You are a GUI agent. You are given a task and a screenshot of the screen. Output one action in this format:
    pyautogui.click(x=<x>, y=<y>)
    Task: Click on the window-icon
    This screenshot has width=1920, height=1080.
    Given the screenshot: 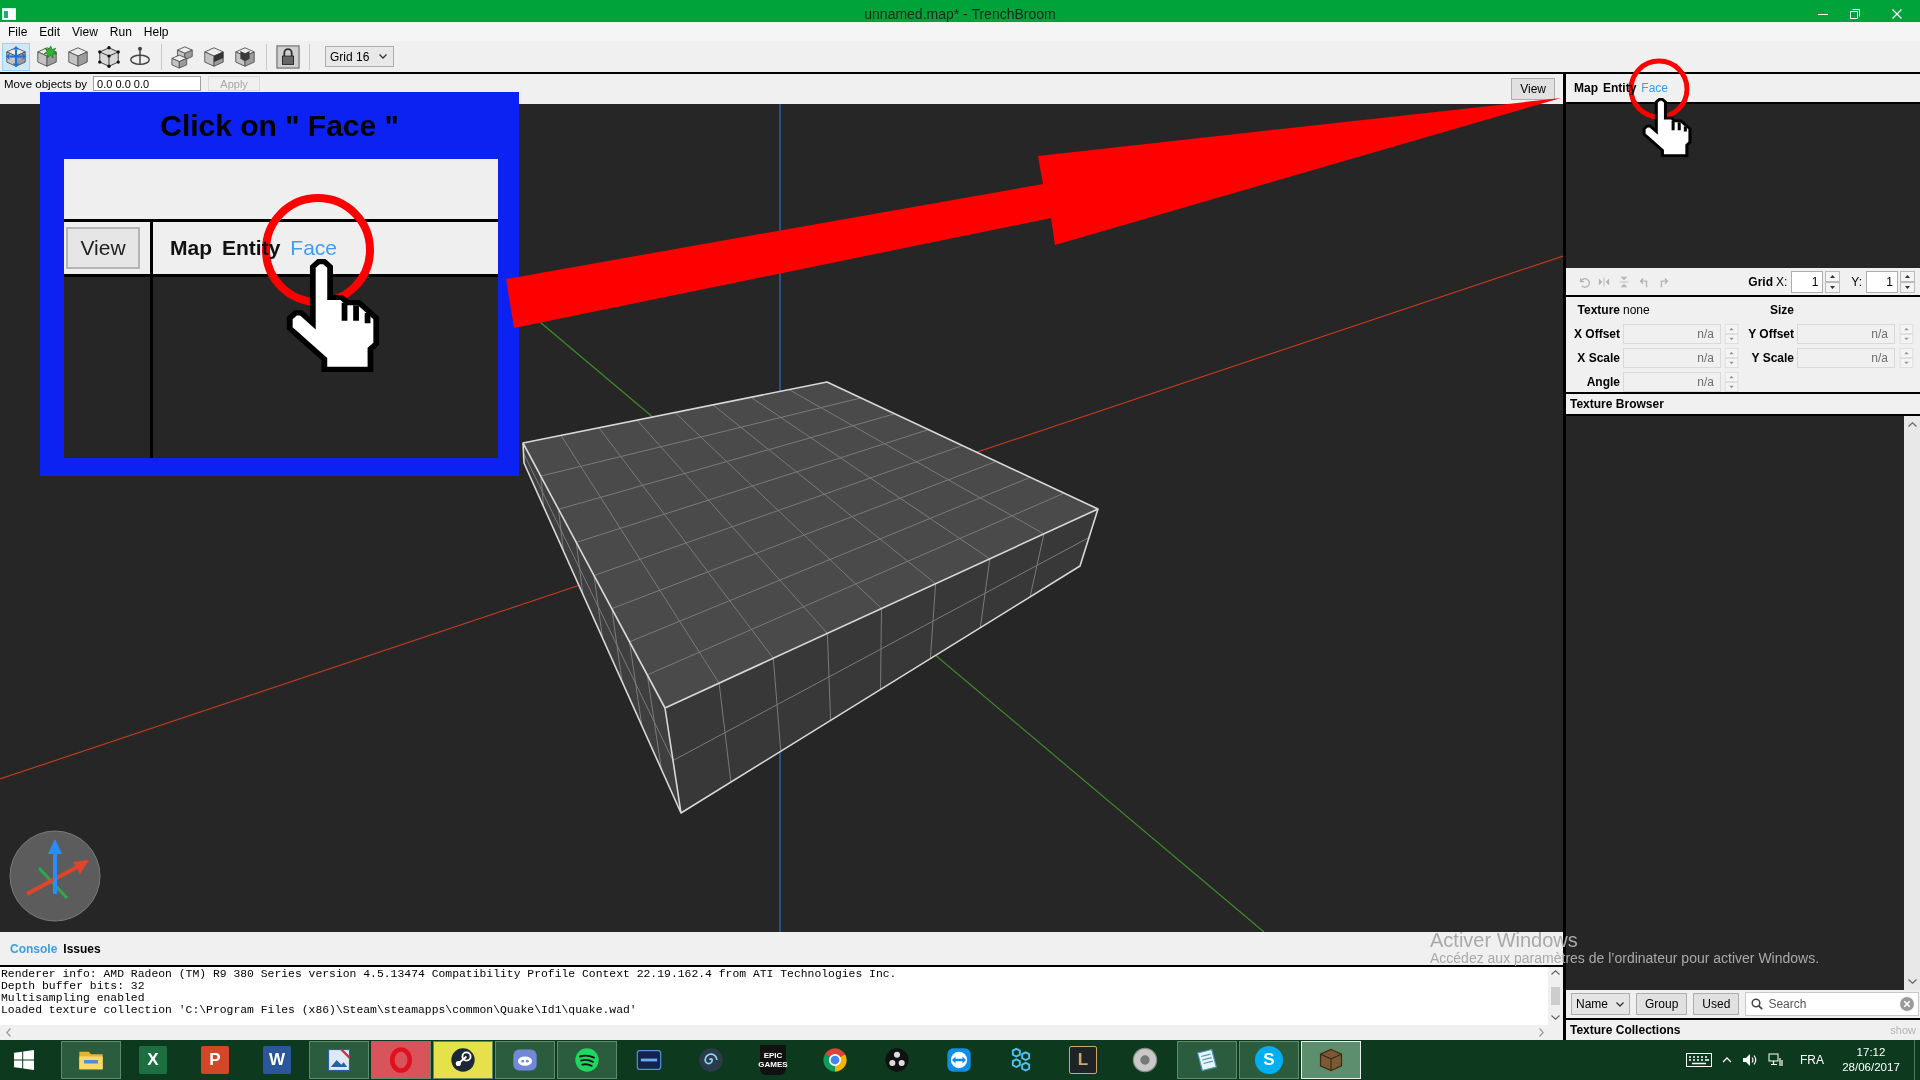 What is the action you would take?
    pyautogui.click(x=9, y=14)
    